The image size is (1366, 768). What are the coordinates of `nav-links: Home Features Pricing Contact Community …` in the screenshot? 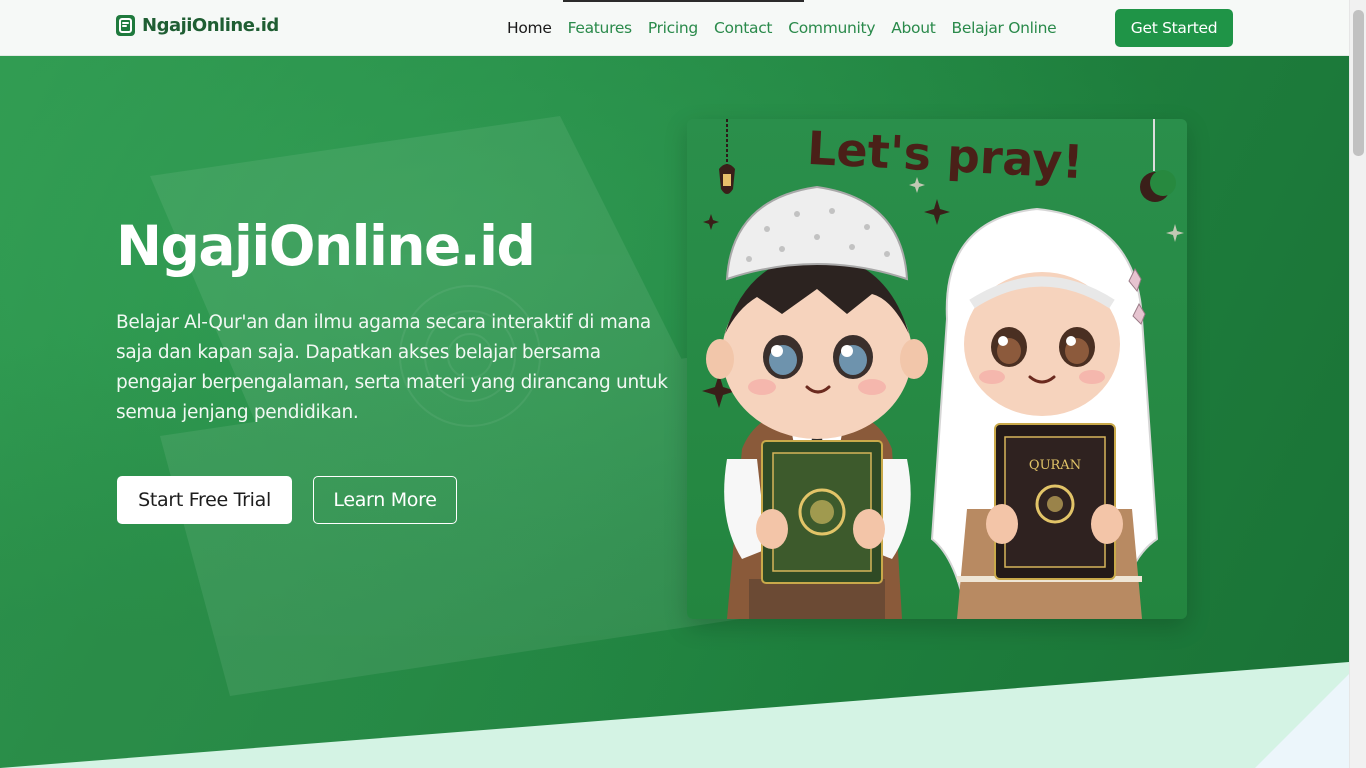 It's located at (781, 28).